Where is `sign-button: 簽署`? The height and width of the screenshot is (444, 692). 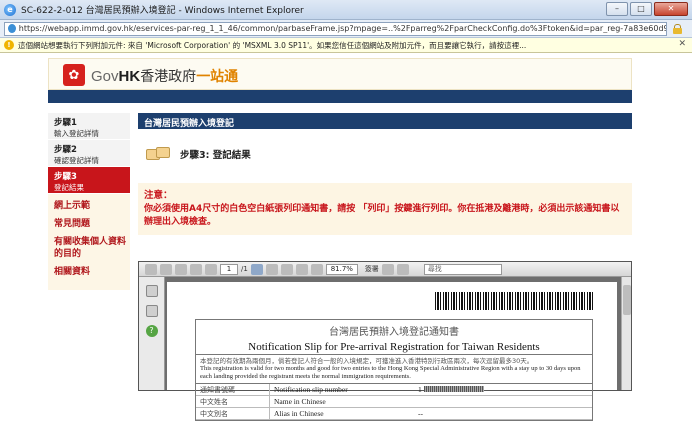
sign-button: 簽署 is located at coordinates (372, 269).